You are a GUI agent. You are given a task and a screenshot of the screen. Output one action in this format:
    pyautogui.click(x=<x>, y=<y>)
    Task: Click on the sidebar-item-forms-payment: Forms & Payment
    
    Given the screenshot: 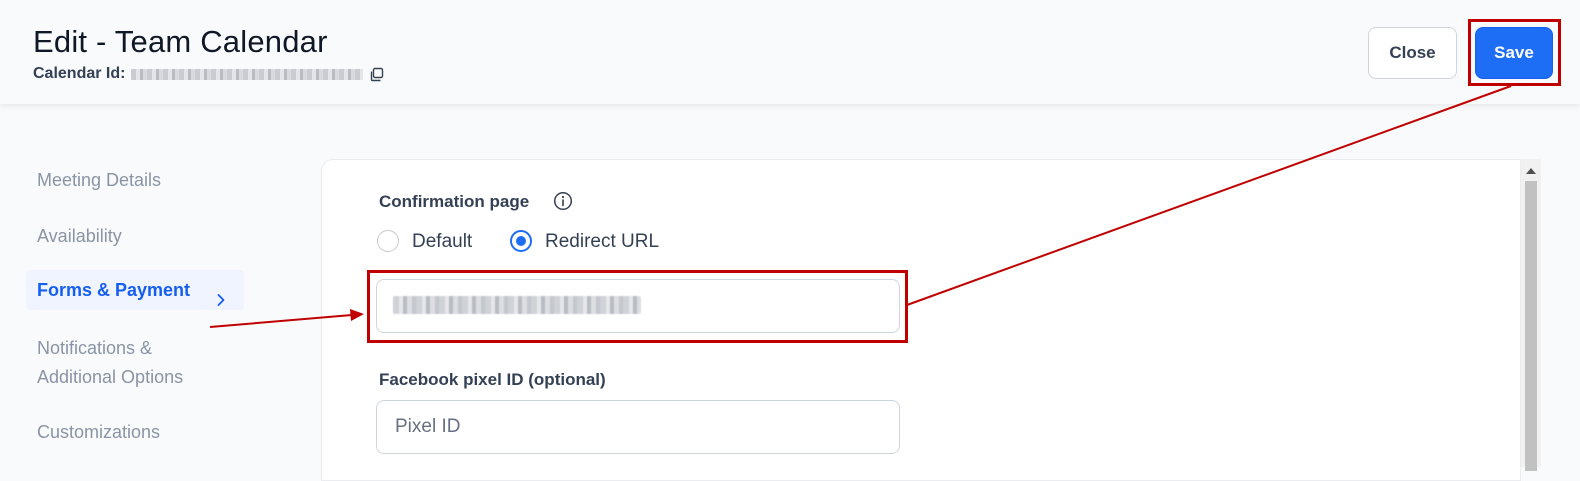 What is the action you would take?
    pyautogui.click(x=135, y=290)
    